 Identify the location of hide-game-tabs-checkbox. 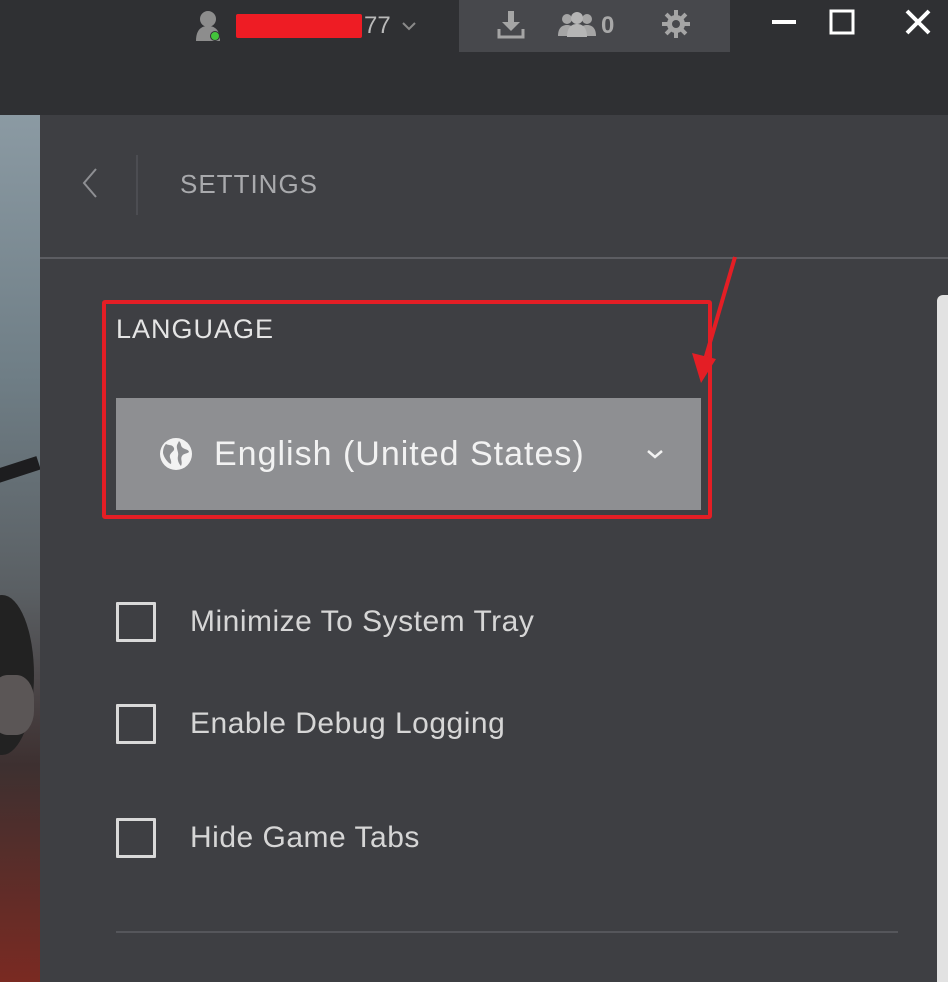
(136, 838).